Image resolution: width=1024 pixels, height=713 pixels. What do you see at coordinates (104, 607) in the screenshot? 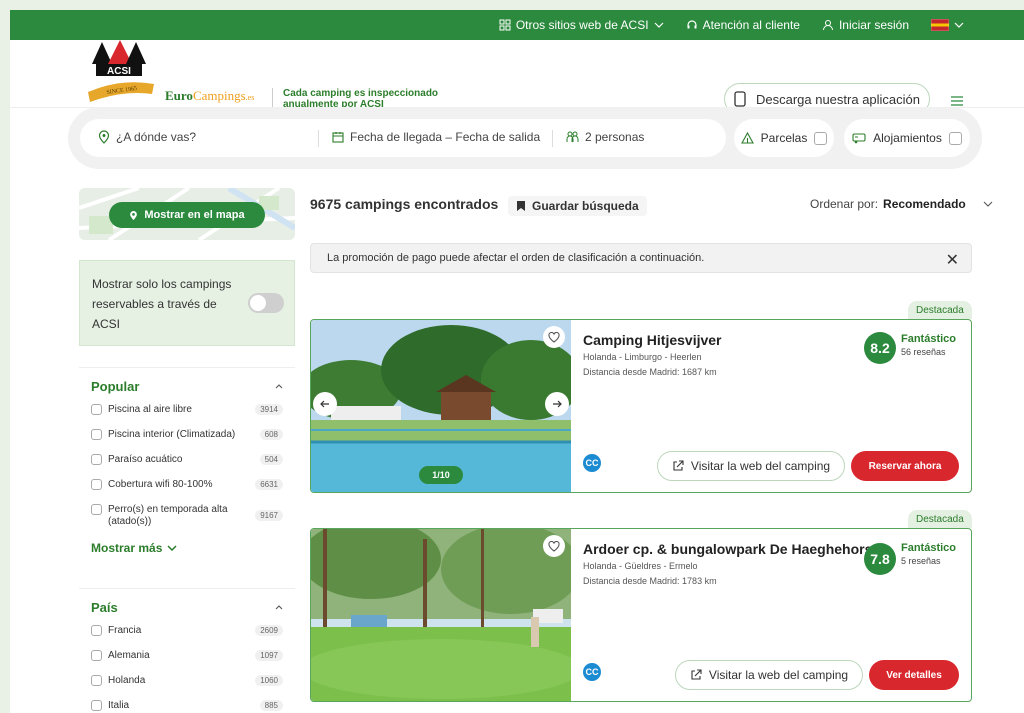
I see `country-title: País` at bounding box center [104, 607].